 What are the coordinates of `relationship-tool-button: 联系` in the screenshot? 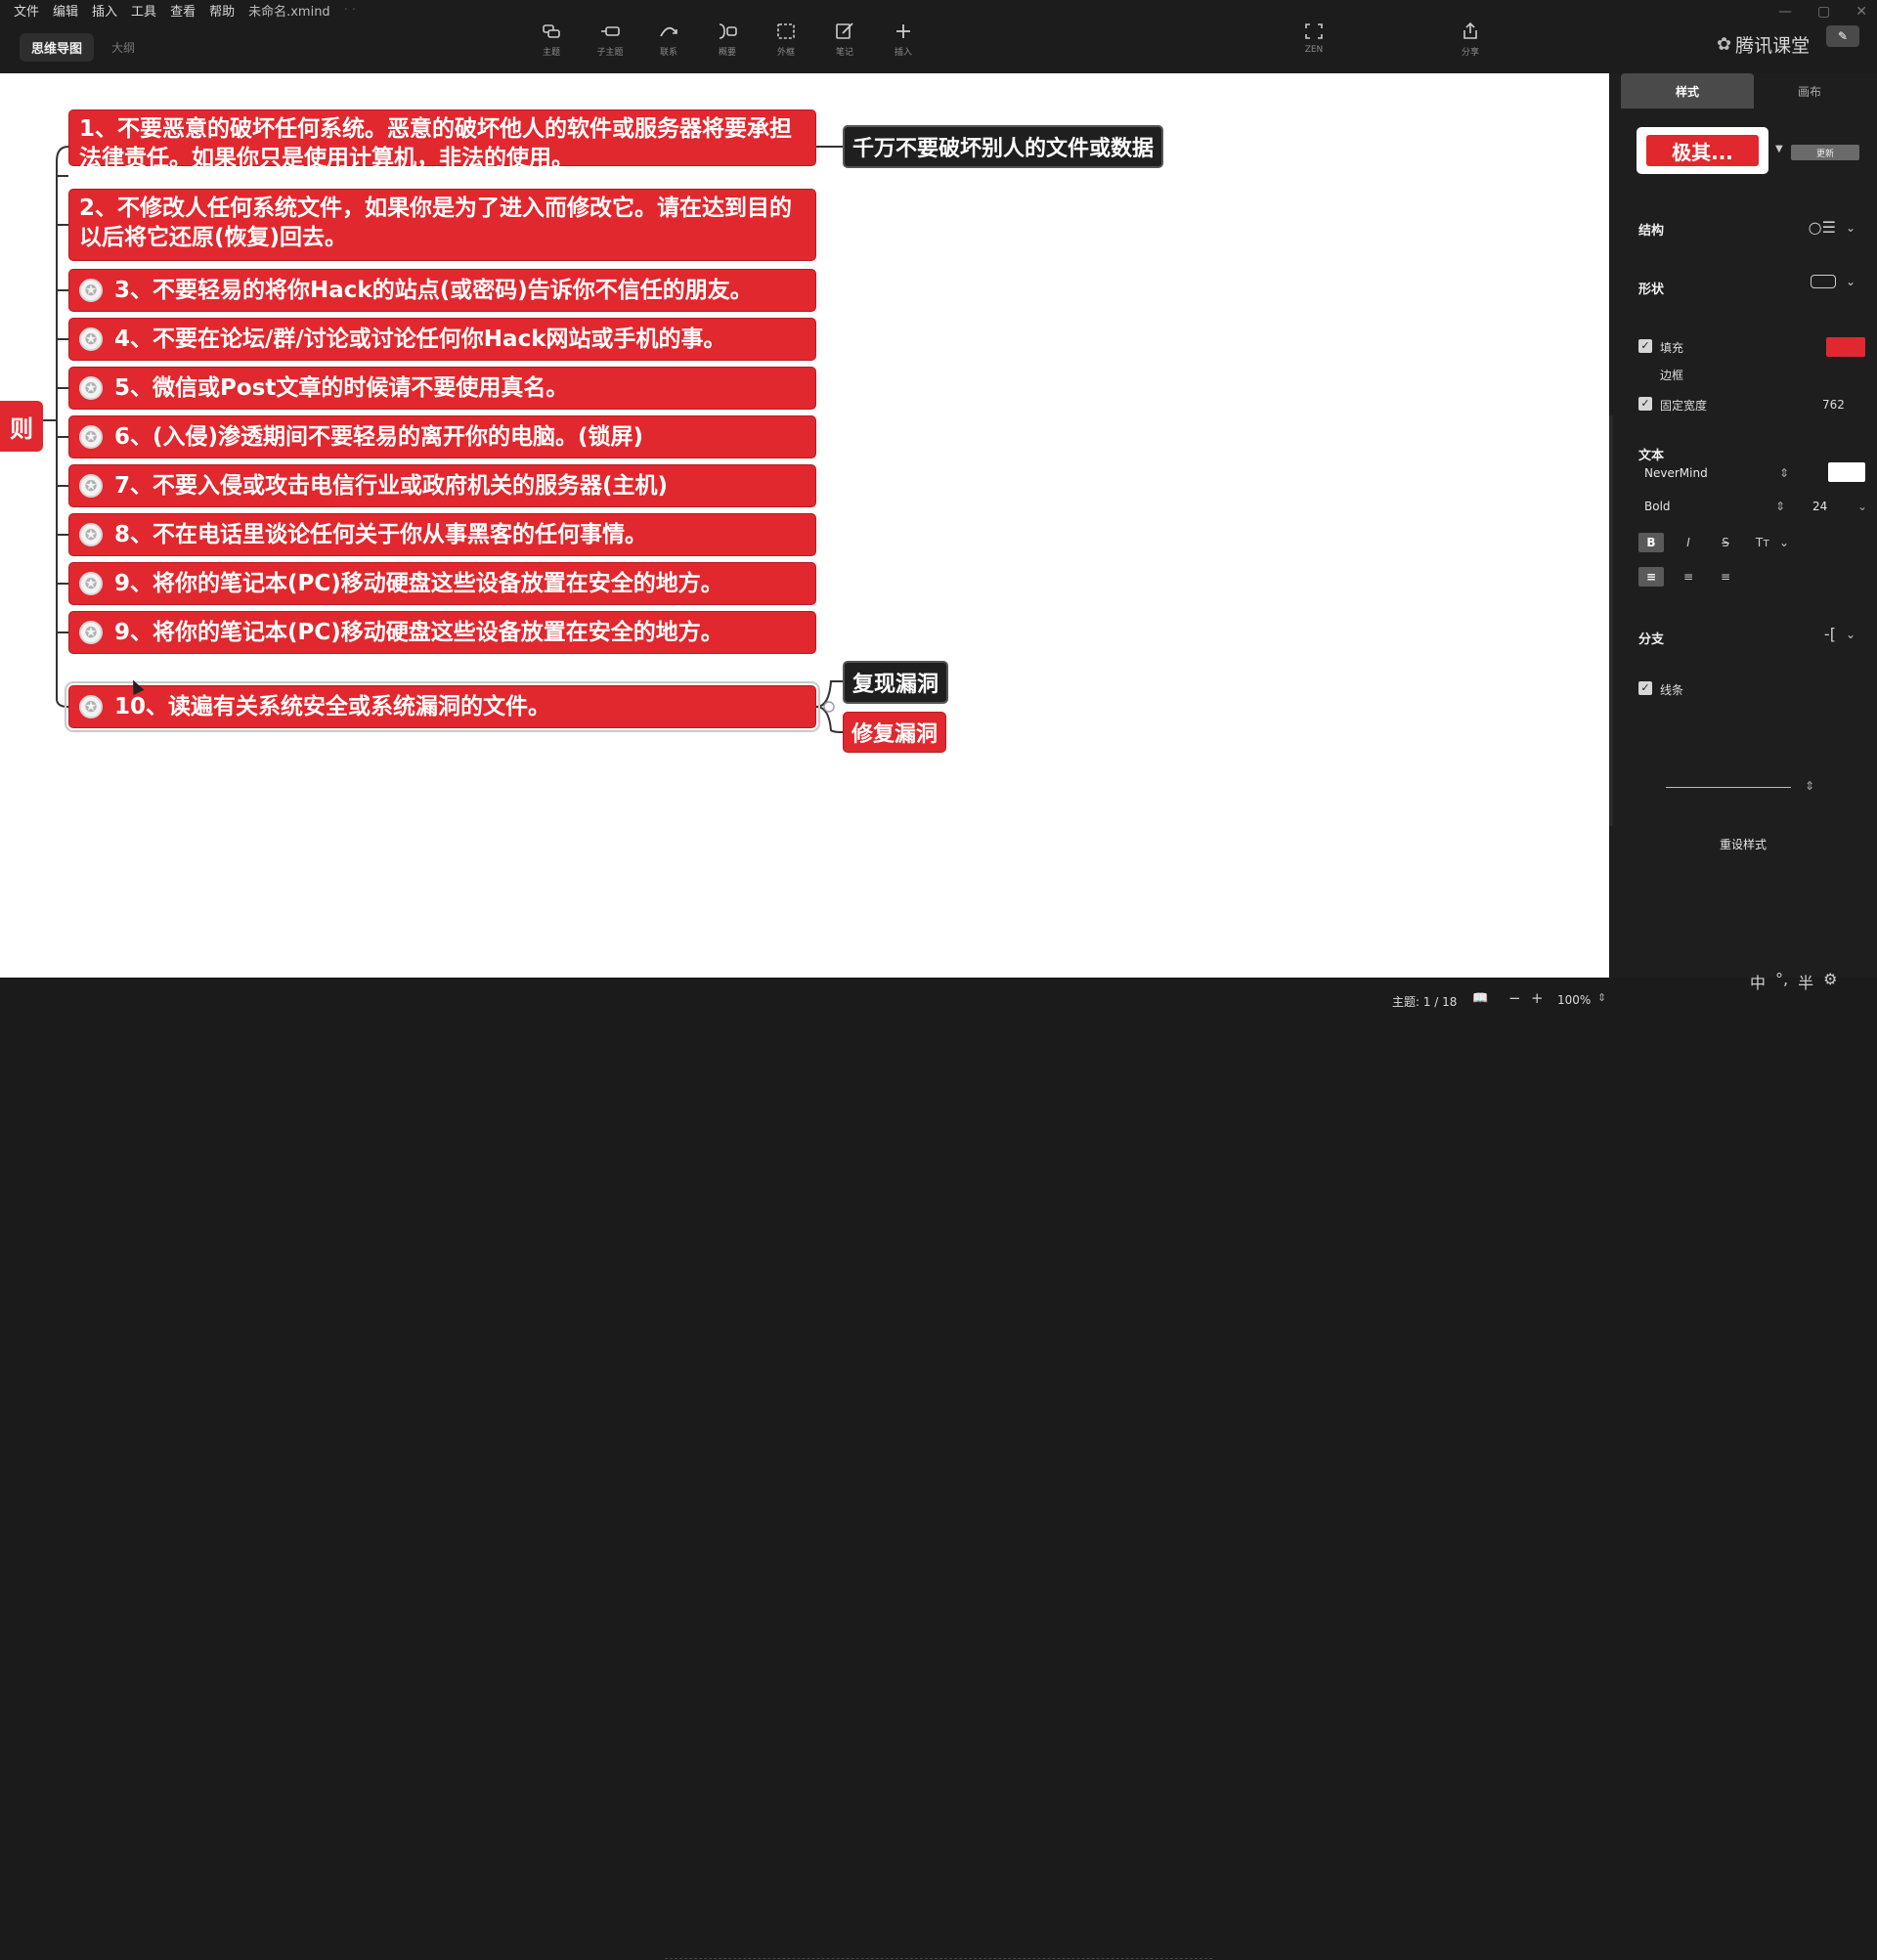 It's located at (668, 40).